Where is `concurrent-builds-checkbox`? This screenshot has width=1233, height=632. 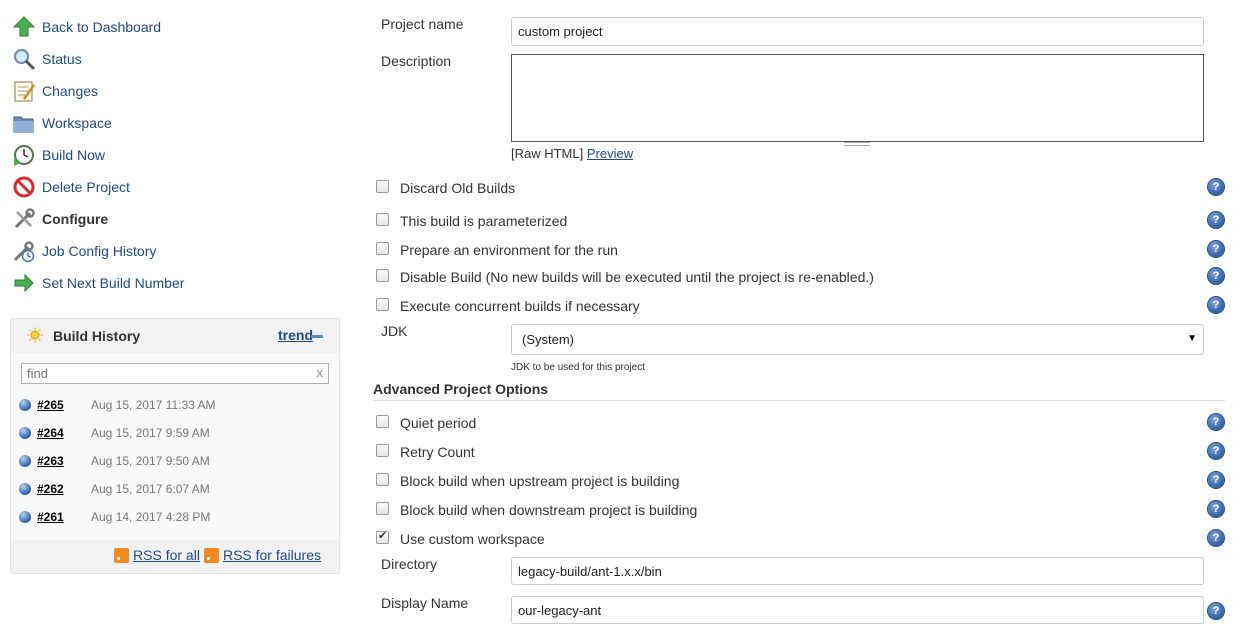 concurrent-builds-checkbox is located at coordinates (382, 304).